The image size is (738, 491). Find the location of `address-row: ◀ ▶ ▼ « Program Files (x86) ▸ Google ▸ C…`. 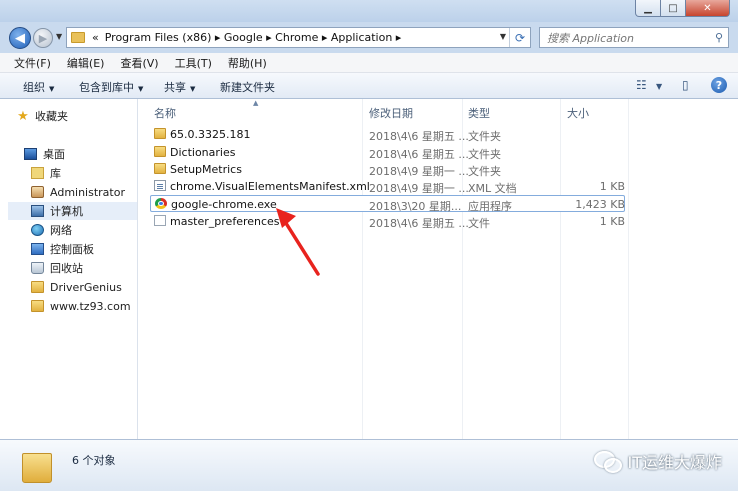

address-row: ◀ ▶ ▼ « Program Files (x86) ▸ Google ▸ C… is located at coordinates (369, 37).